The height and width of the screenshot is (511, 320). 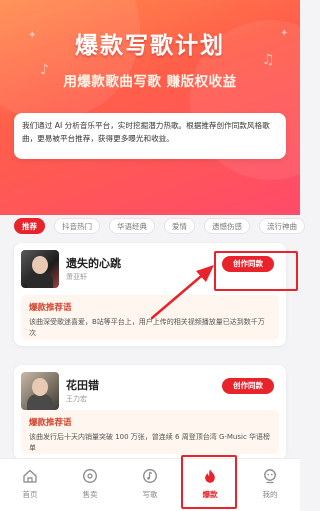 What do you see at coordinates (179, 226) in the screenshot?
I see `tab-love: 爱情` at bounding box center [179, 226].